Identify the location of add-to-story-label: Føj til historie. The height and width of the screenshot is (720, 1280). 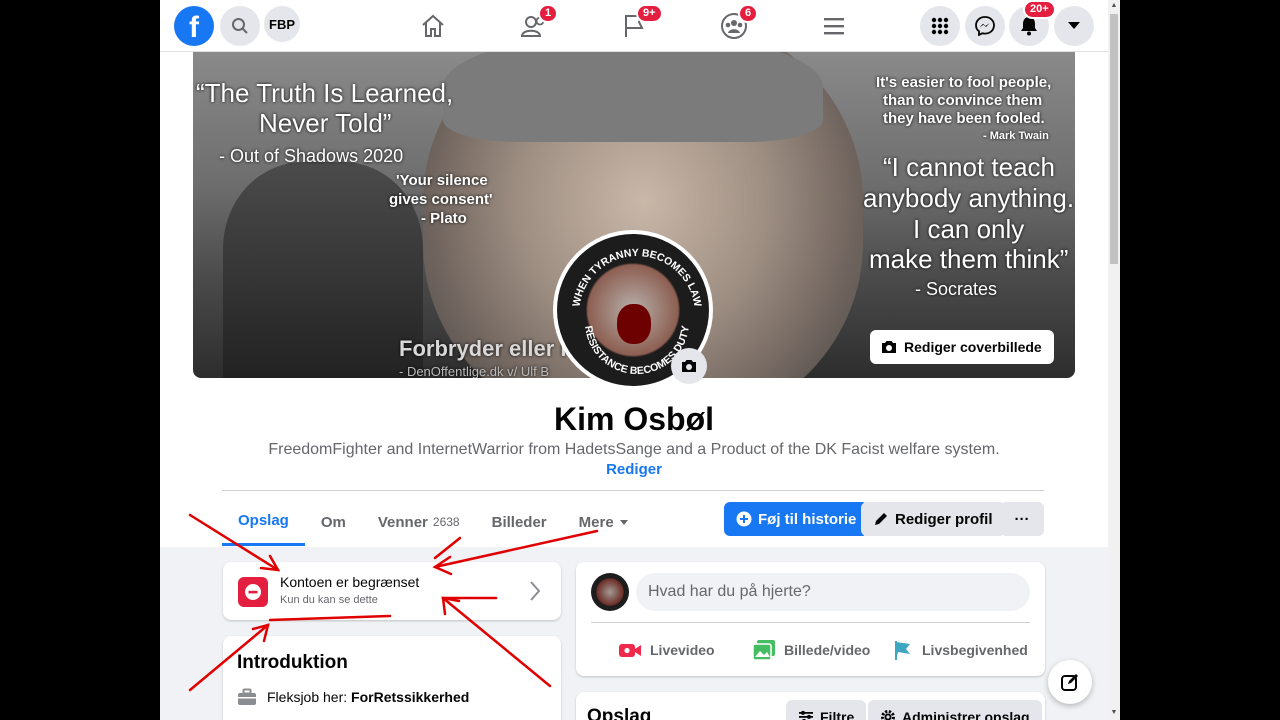
(807, 519).